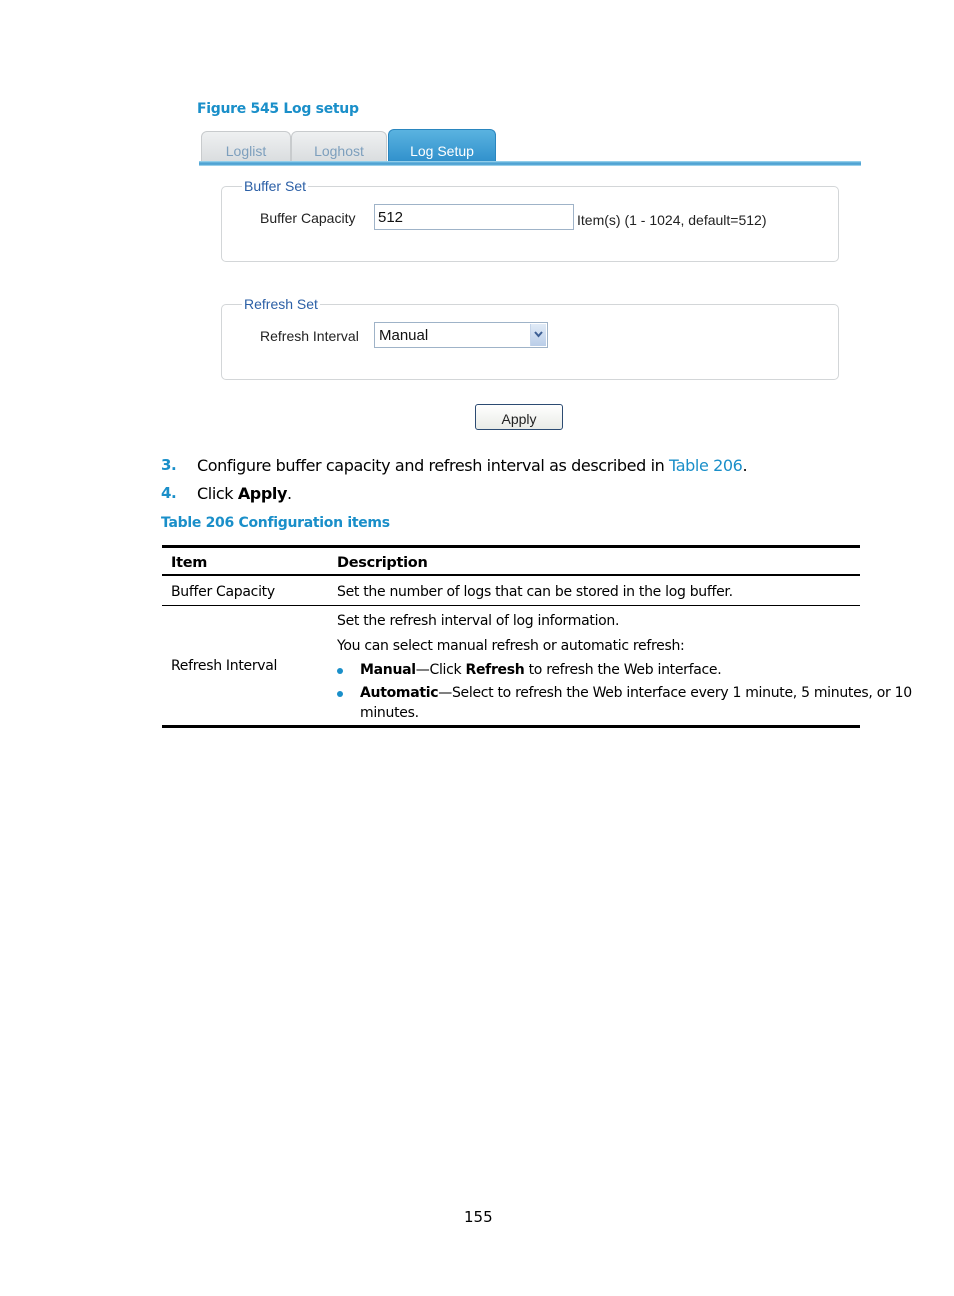  I want to click on table-bottom-rule, so click(511, 726).